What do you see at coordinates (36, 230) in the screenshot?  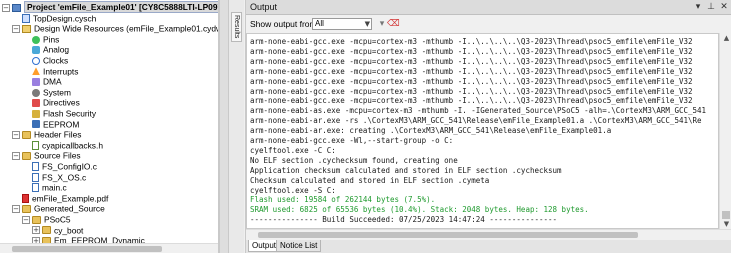 I see `expand-icon: +` at bounding box center [36, 230].